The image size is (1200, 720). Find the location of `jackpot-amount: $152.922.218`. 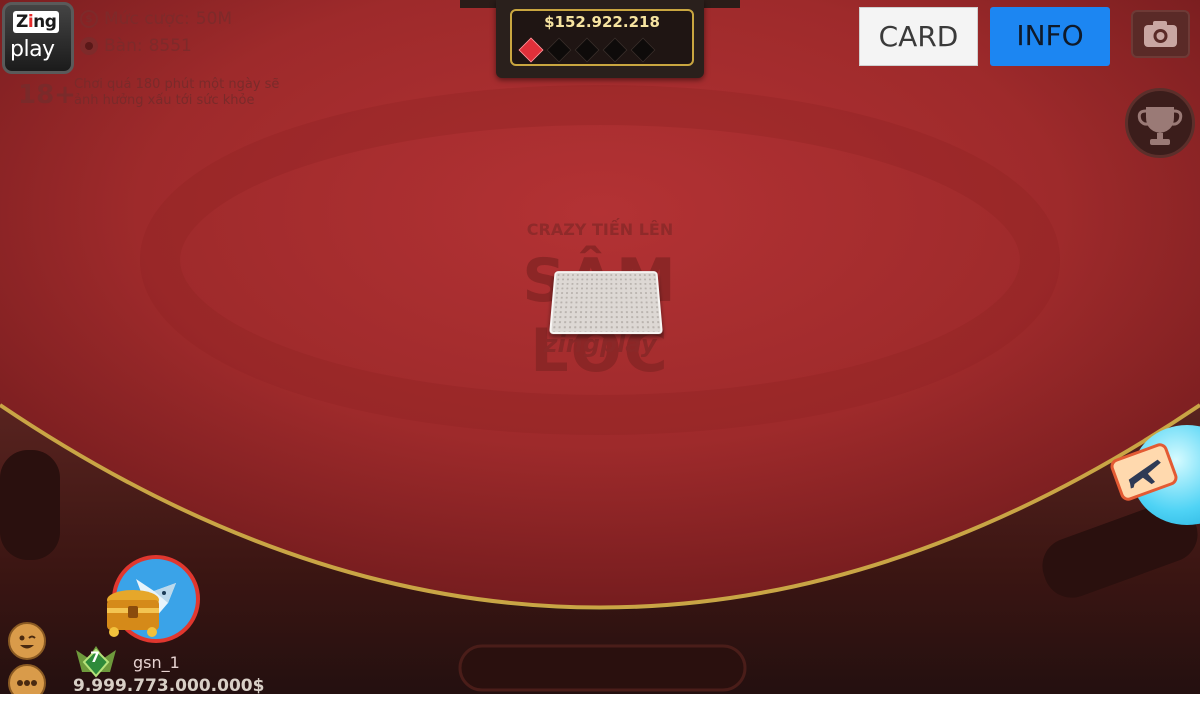

jackpot-amount: $152.922.218 is located at coordinates (602, 22).